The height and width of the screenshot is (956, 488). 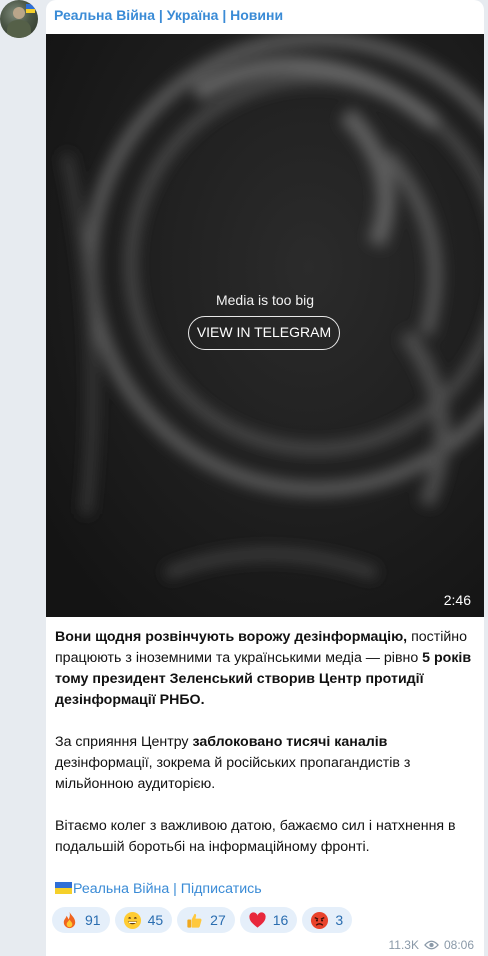 What do you see at coordinates (267, 889) in the screenshot?
I see `post-signature: Реальна Війна | Підписатись` at bounding box center [267, 889].